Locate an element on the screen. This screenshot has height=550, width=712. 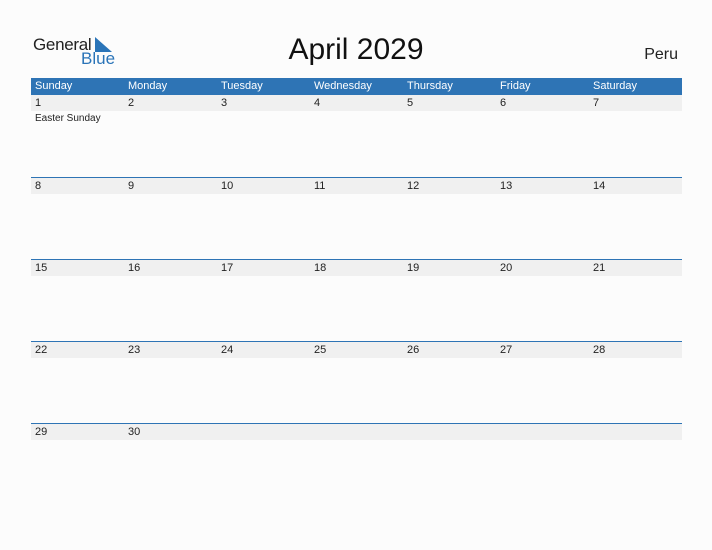
week-row: 8 9 10 11 12 13 14 is located at coordinates (356, 218).